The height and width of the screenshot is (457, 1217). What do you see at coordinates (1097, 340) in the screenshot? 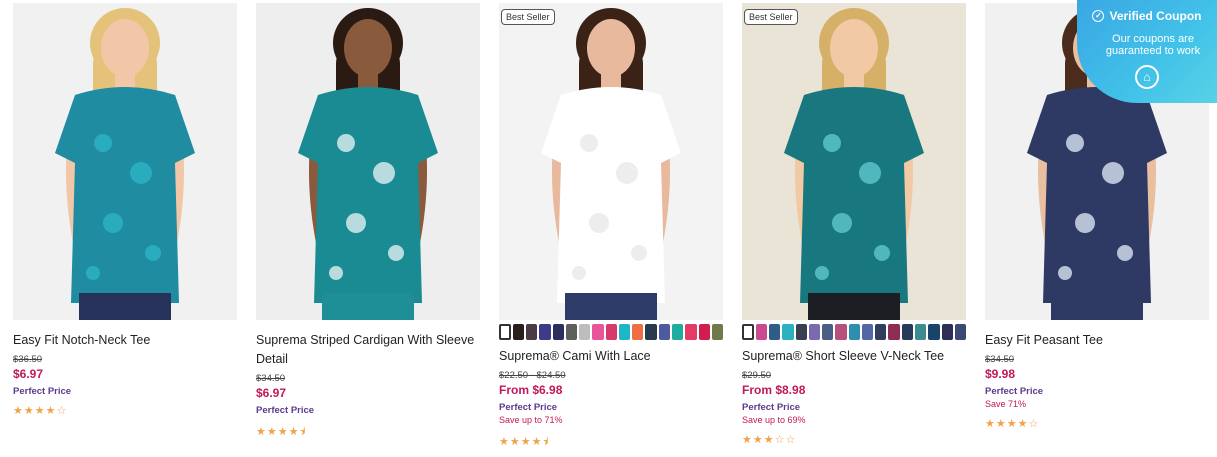
I see `product-name: Easy Fit Peasant Tee` at bounding box center [1097, 340].